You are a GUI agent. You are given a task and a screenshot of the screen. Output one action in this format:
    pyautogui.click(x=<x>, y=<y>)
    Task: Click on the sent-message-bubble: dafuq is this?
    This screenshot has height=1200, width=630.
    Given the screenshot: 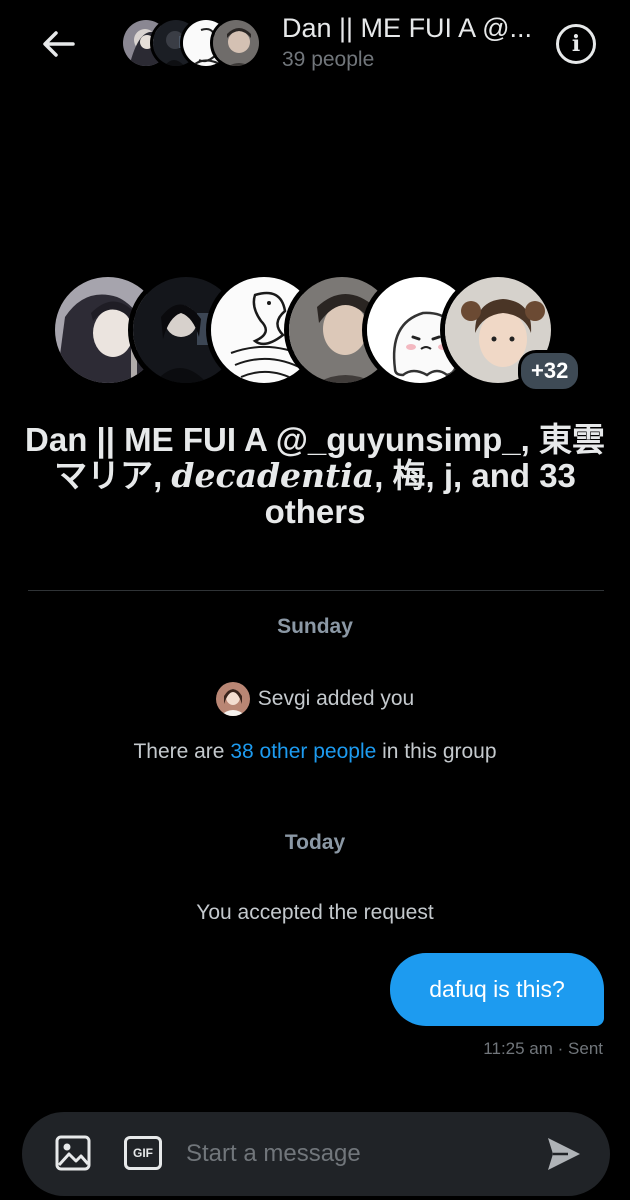 What is the action you would take?
    pyautogui.click(x=497, y=989)
    